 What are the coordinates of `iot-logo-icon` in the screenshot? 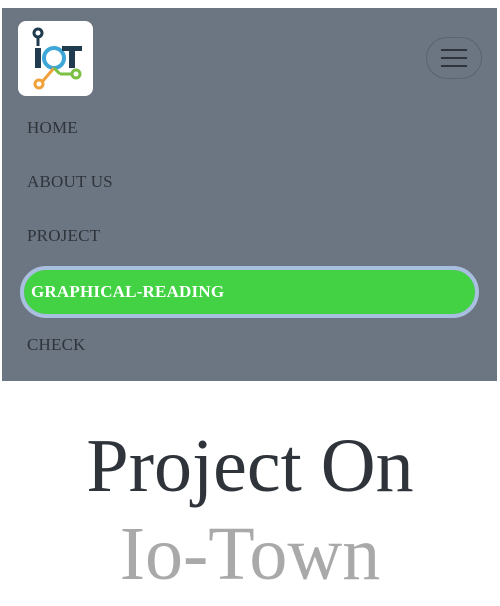 It's located at (57, 58).